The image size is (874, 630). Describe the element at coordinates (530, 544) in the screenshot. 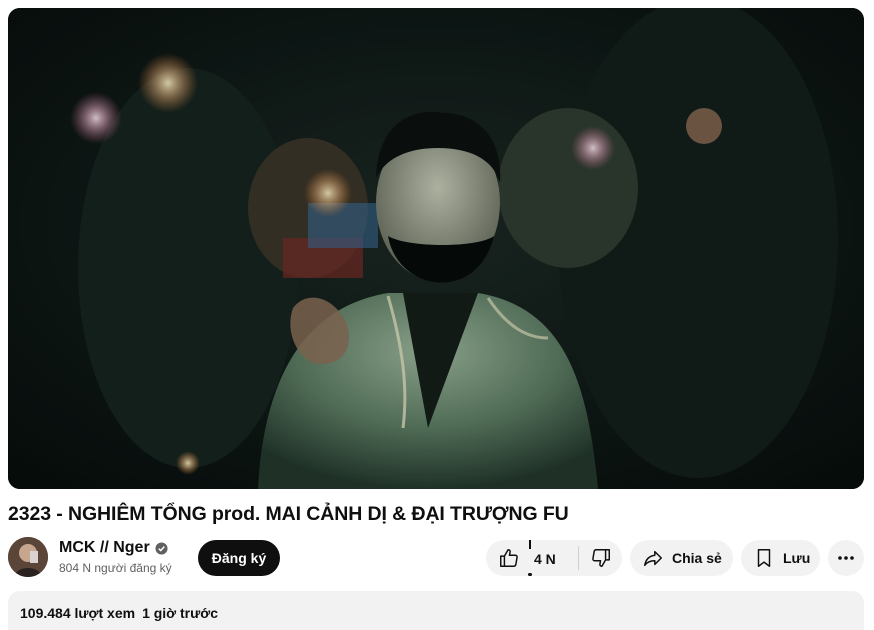

I see `count-marker-top` at that location.